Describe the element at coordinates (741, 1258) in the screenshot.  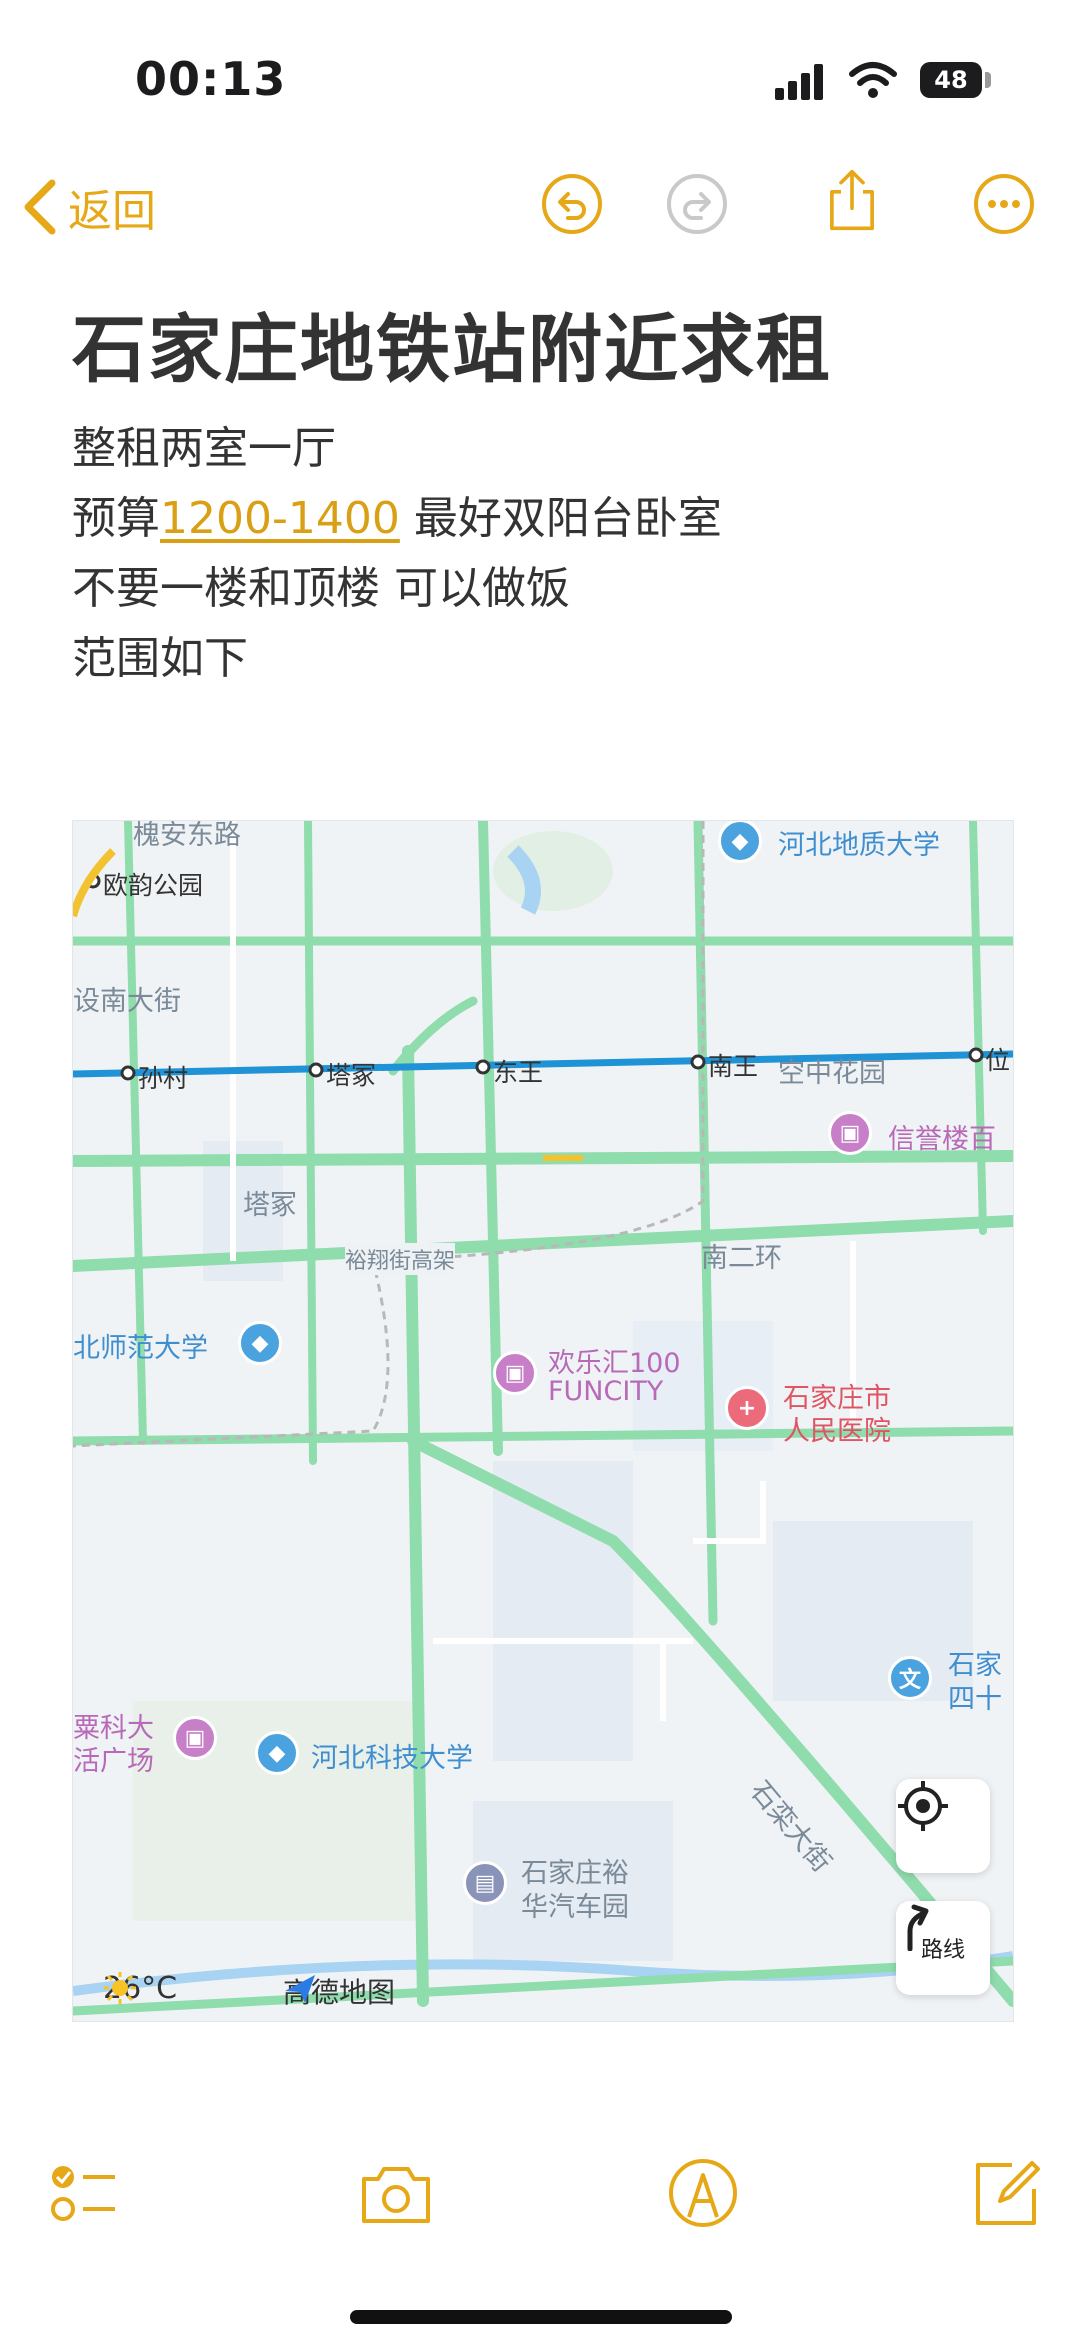
I see `map-label-south-2nd-ring: 南二环` at that location.